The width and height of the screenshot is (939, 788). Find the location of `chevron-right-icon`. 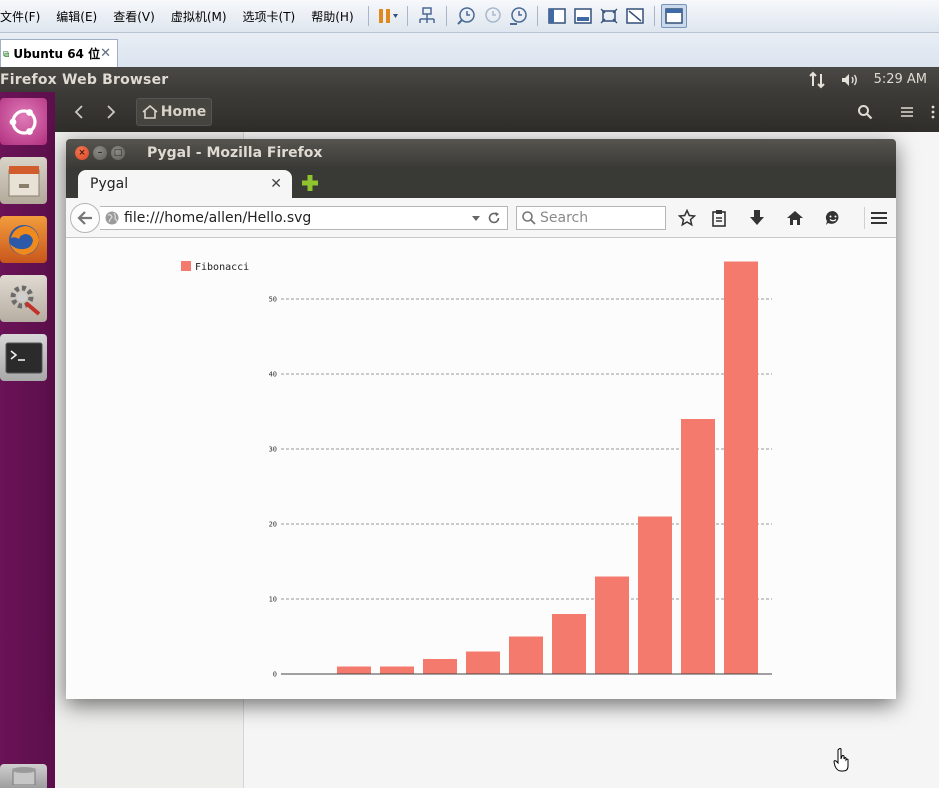

chevron-right-icon is located at coordinates (111, 112).